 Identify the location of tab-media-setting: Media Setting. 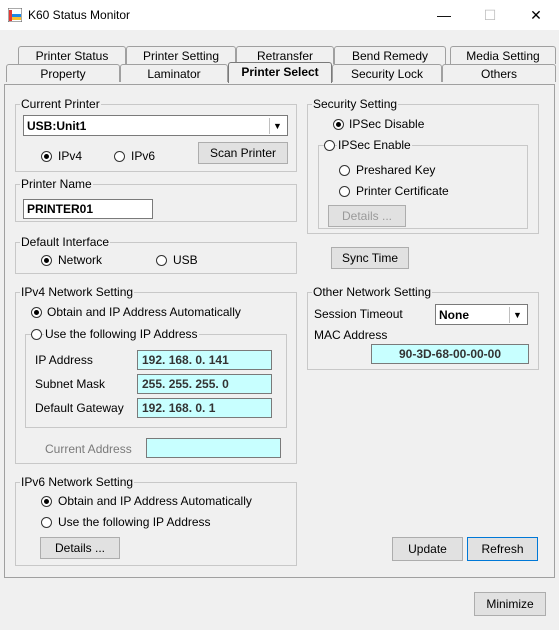
(503, 55).